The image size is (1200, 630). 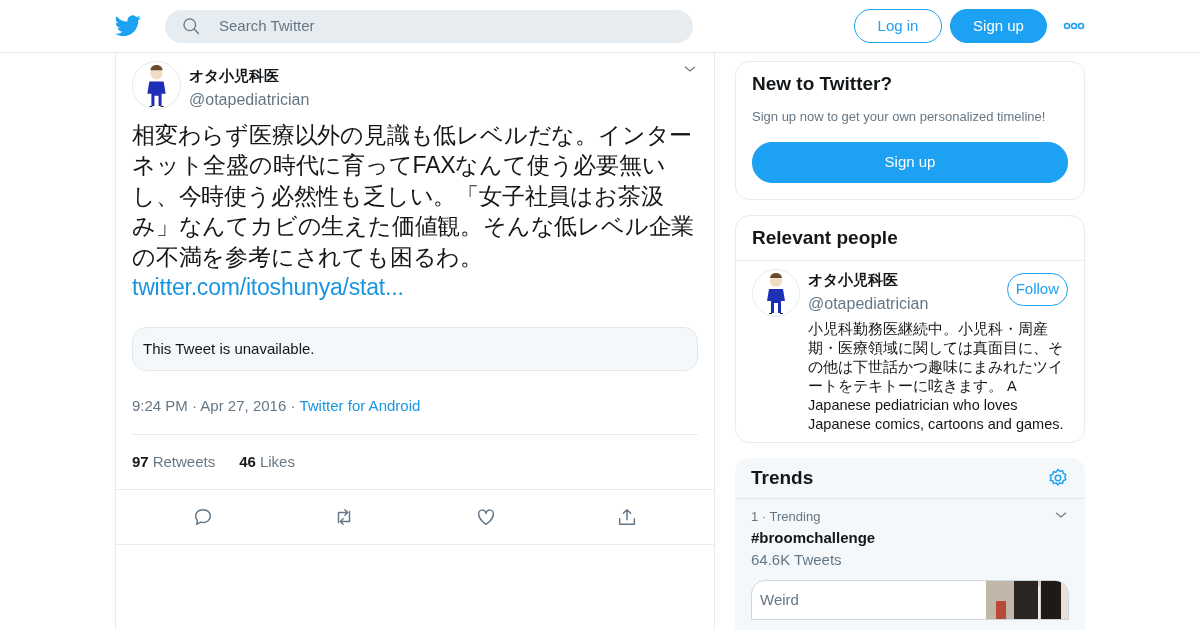 What do you see at coordinates (936, 376) in the screenshot?
I see `person-bio: 小児科勤務医継続中。小児科・周産期・医療領域に関しては真面目に、その他は下世話かつ趣味にまみれたツイートをテキトーに呟きます。 A Japanese pediatrician who loves Japanese comics, cartoons and games.` at bounding box center [936, 376].